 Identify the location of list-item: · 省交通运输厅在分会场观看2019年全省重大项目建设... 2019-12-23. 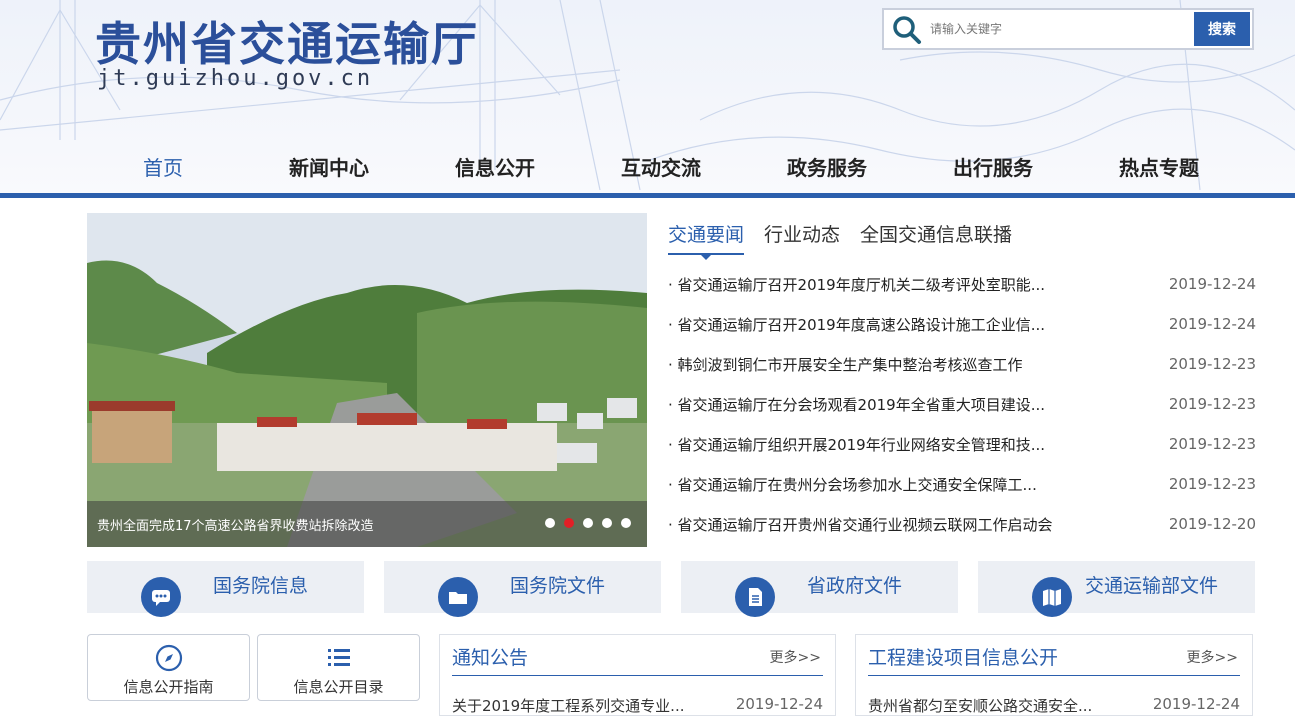
(962, 404).